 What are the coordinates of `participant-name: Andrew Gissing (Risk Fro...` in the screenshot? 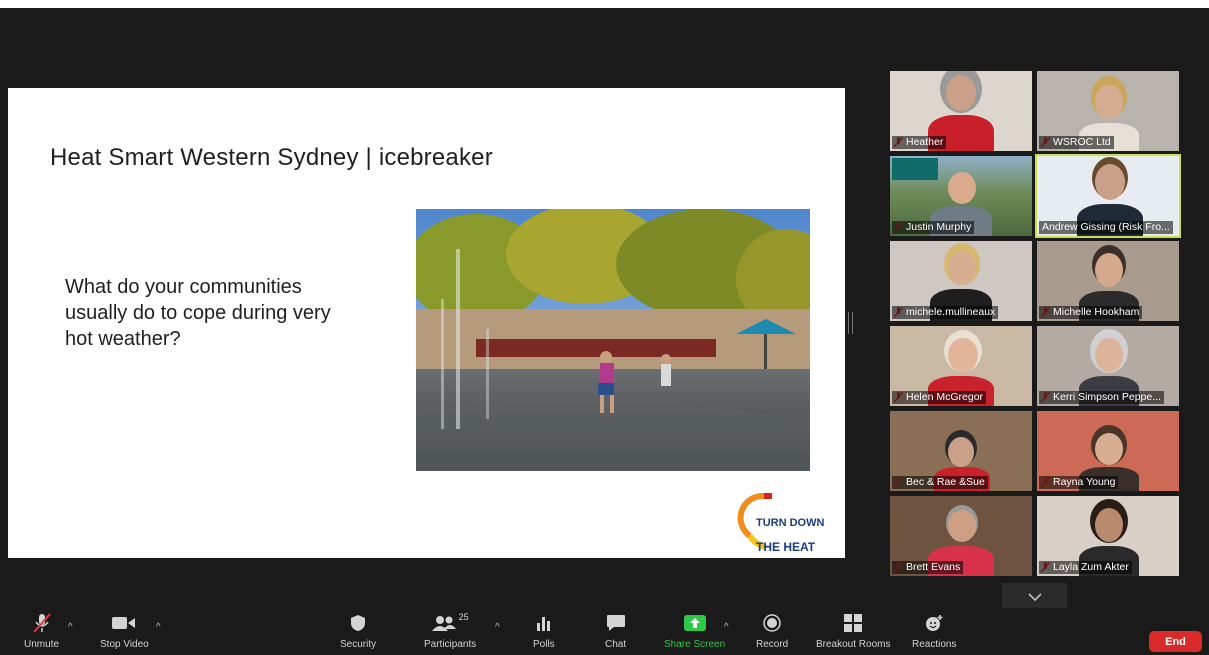 It's located at (1106, 227).